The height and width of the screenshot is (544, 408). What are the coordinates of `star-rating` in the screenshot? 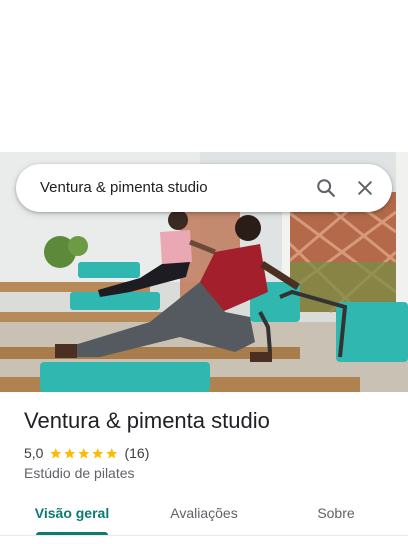 It's located at (84, 453).